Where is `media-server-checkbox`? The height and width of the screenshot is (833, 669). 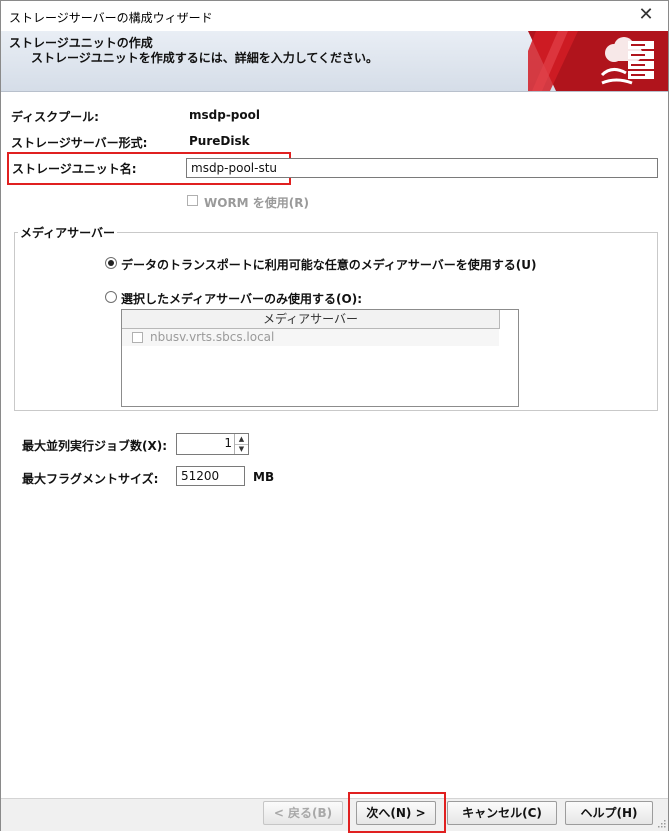 media-server-checkbox is located at coordinates (137, 337).